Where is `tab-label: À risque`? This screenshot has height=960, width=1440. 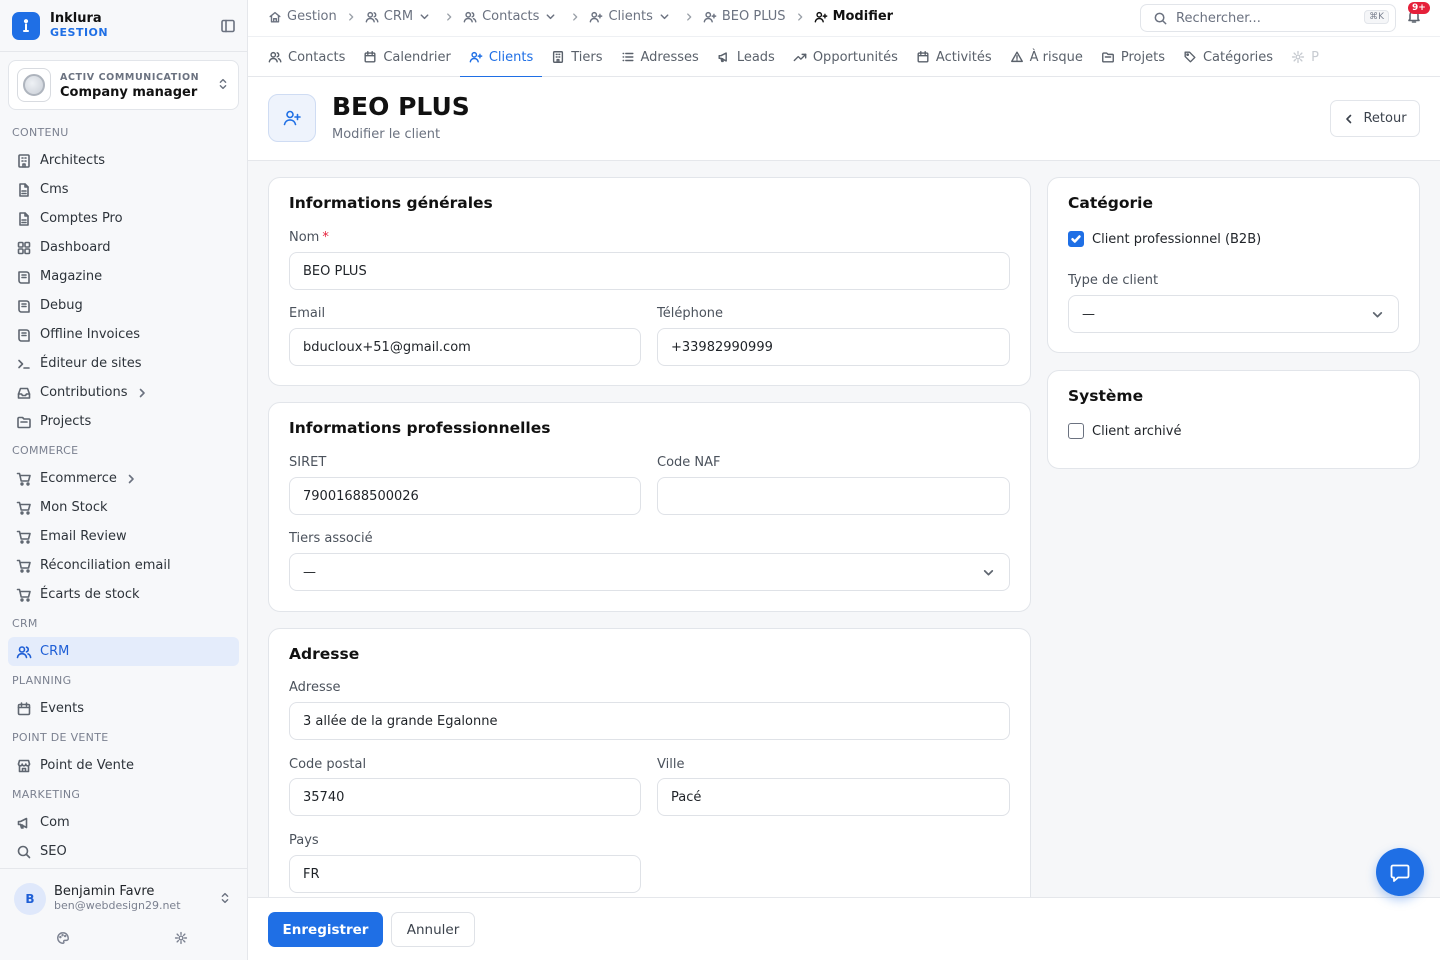
tab-label: À risque is located at coordinates (1056, 57).